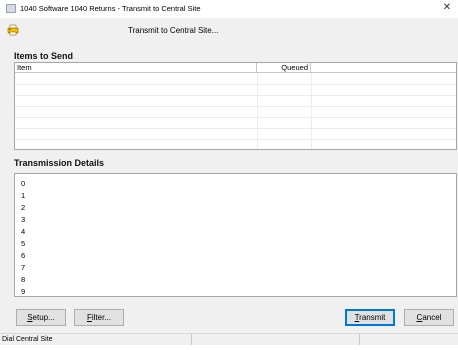 This screenshot has width=458, height=350. What do you see at coordinates (284, 68) in the screenshot?
I see `column-header-queued: Queued` at bounding box center [284, 68].